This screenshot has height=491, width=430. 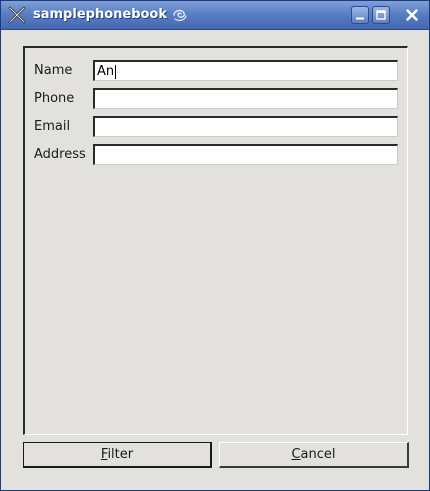 I want to click on text-caret, so click(x=115, y=72).